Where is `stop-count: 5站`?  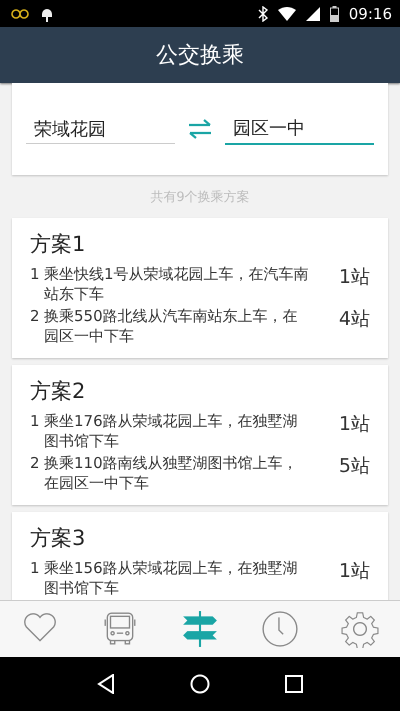 stop-count: 5站 is located at coordinates (354, 466).